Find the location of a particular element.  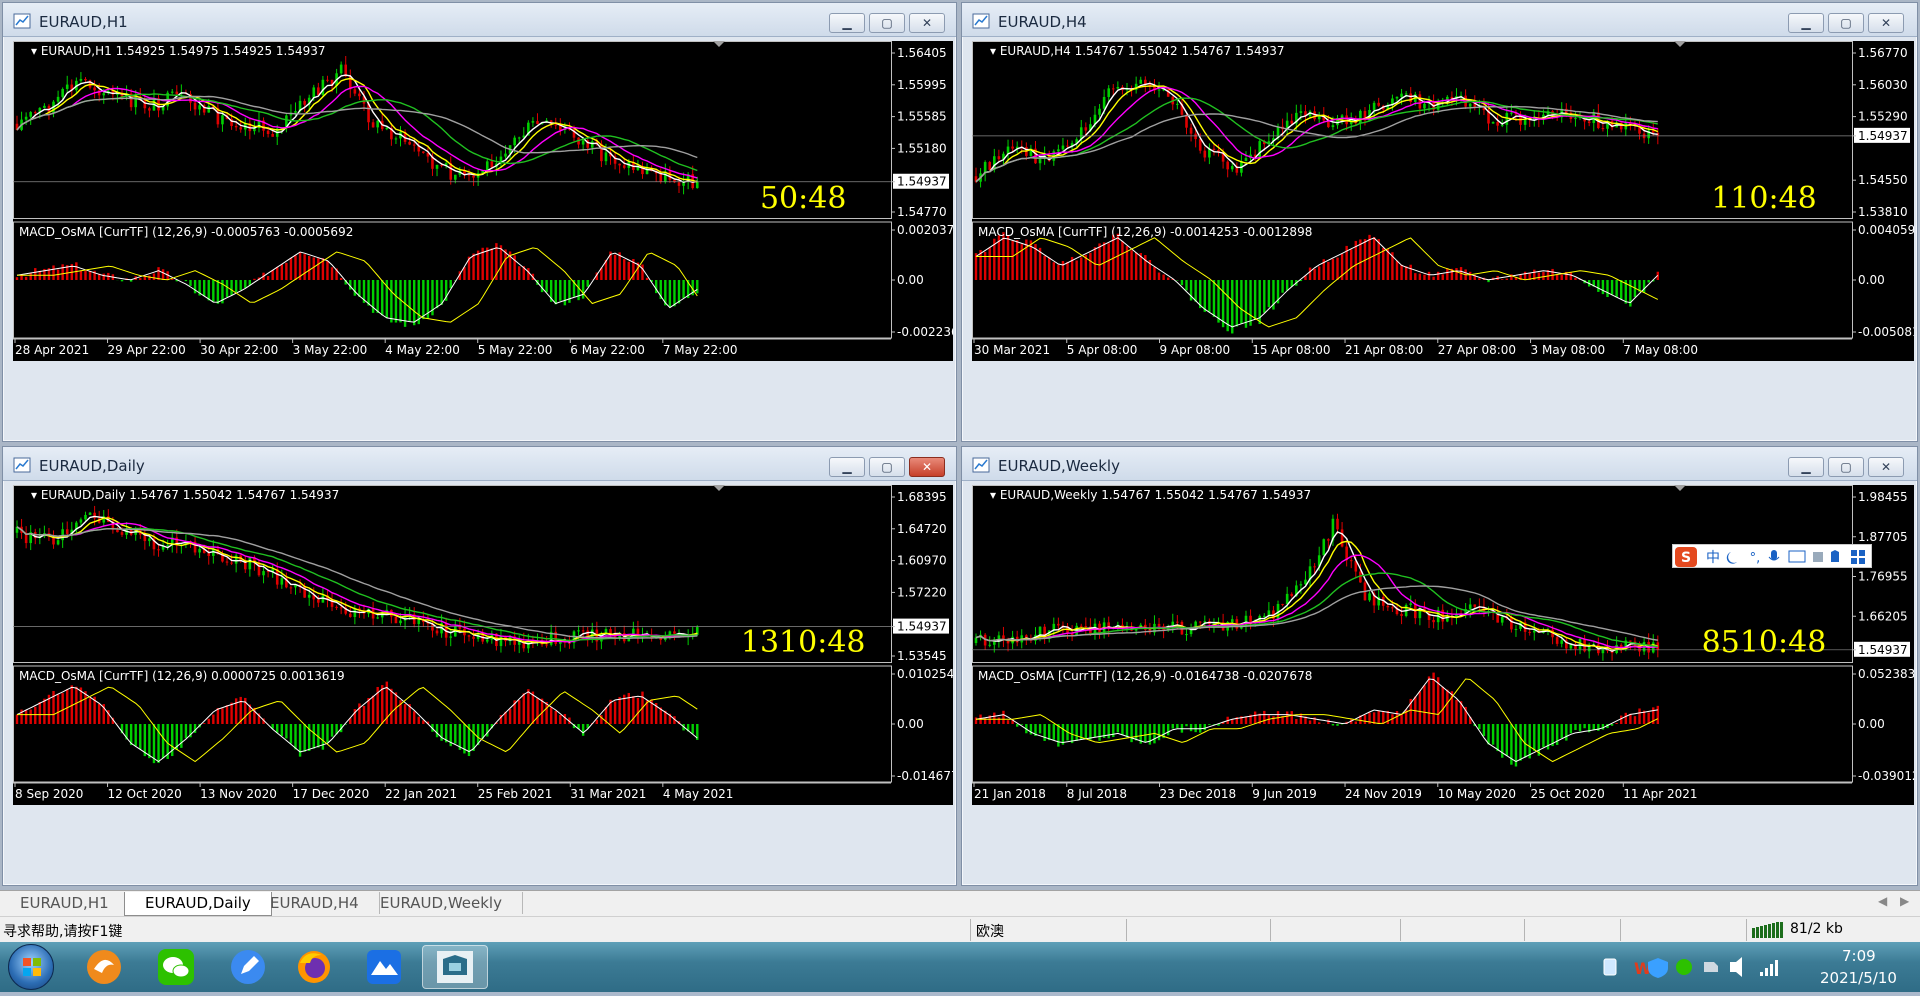

ime-toolbar: S 中 °, is located at coordinates (1772, 556).